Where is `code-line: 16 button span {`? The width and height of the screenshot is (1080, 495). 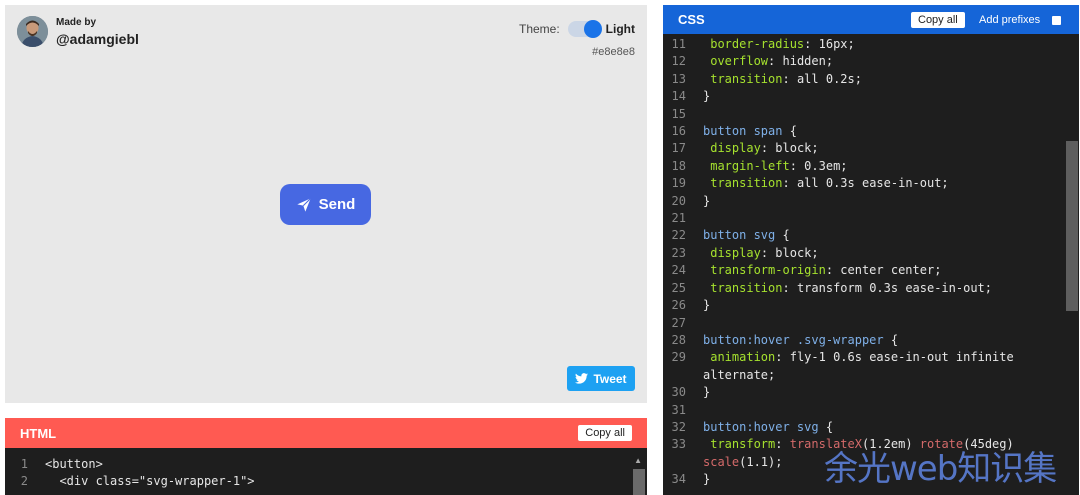
code-line: 16 button span { is located at coordinates (864, 131).